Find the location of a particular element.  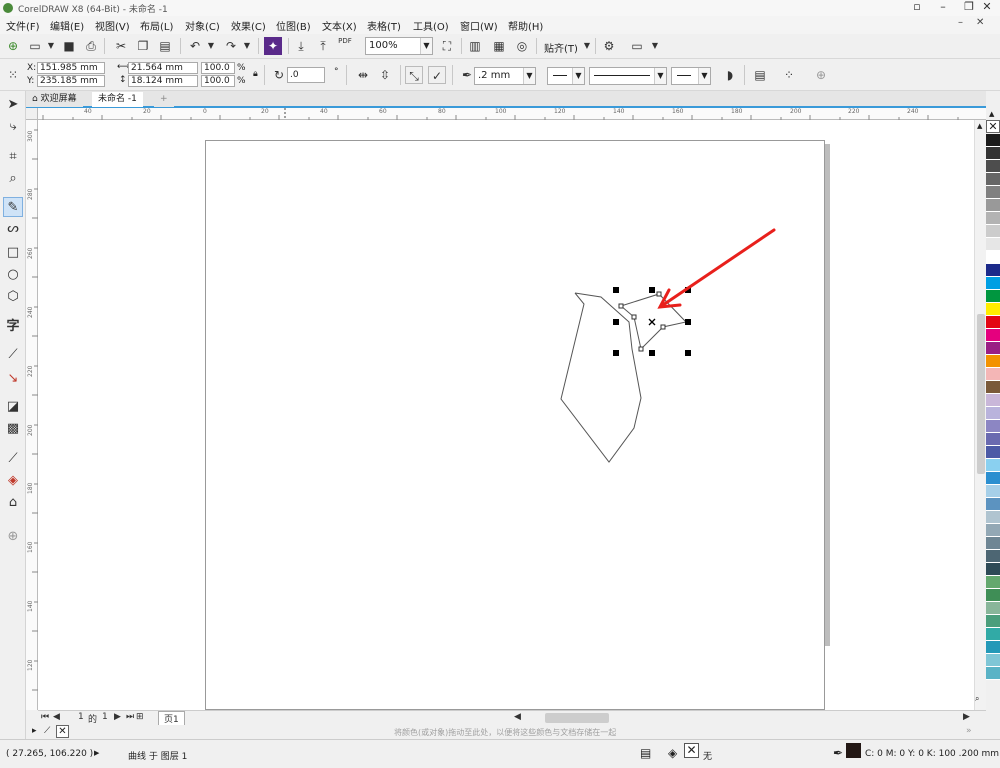

drop-shadow-icon: ◪ is located at coordinates (13, 407).